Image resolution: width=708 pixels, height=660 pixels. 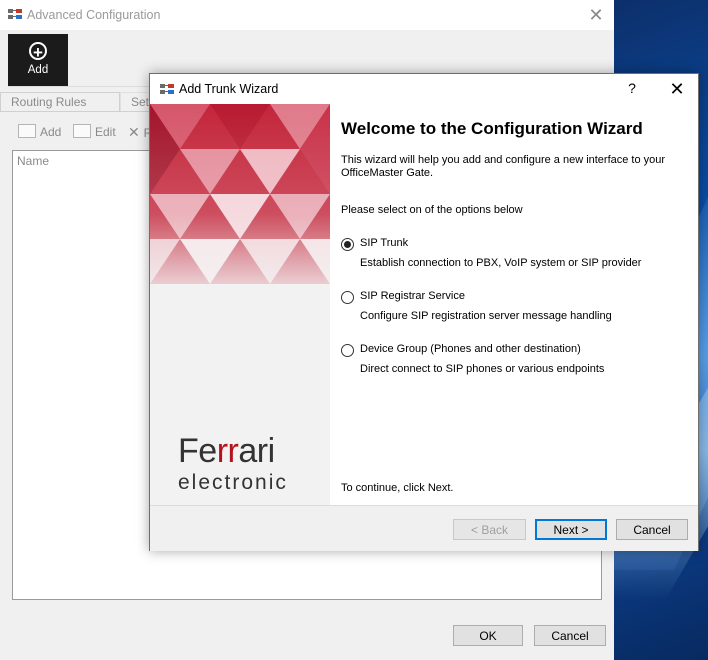 I want to click on tab-routing-rules: Routing Rules (SIP), so click(x=60, y=109).